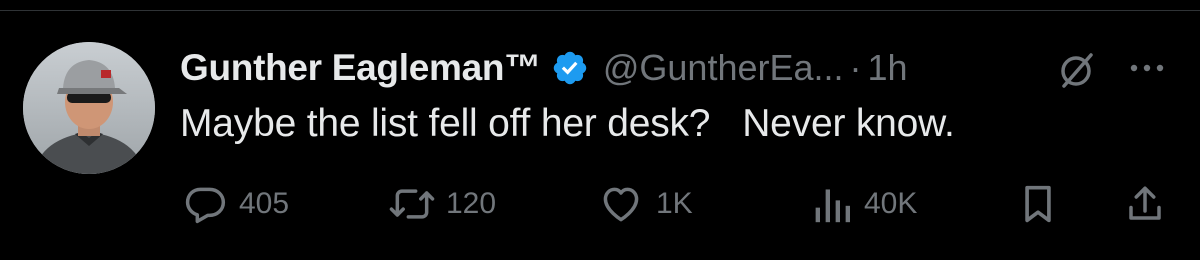 The width and height of the screenshot is (1200, 260). Describe the element at coordinates (570, 68) in the screenshot. I see `verified-badge-icon` at that location.